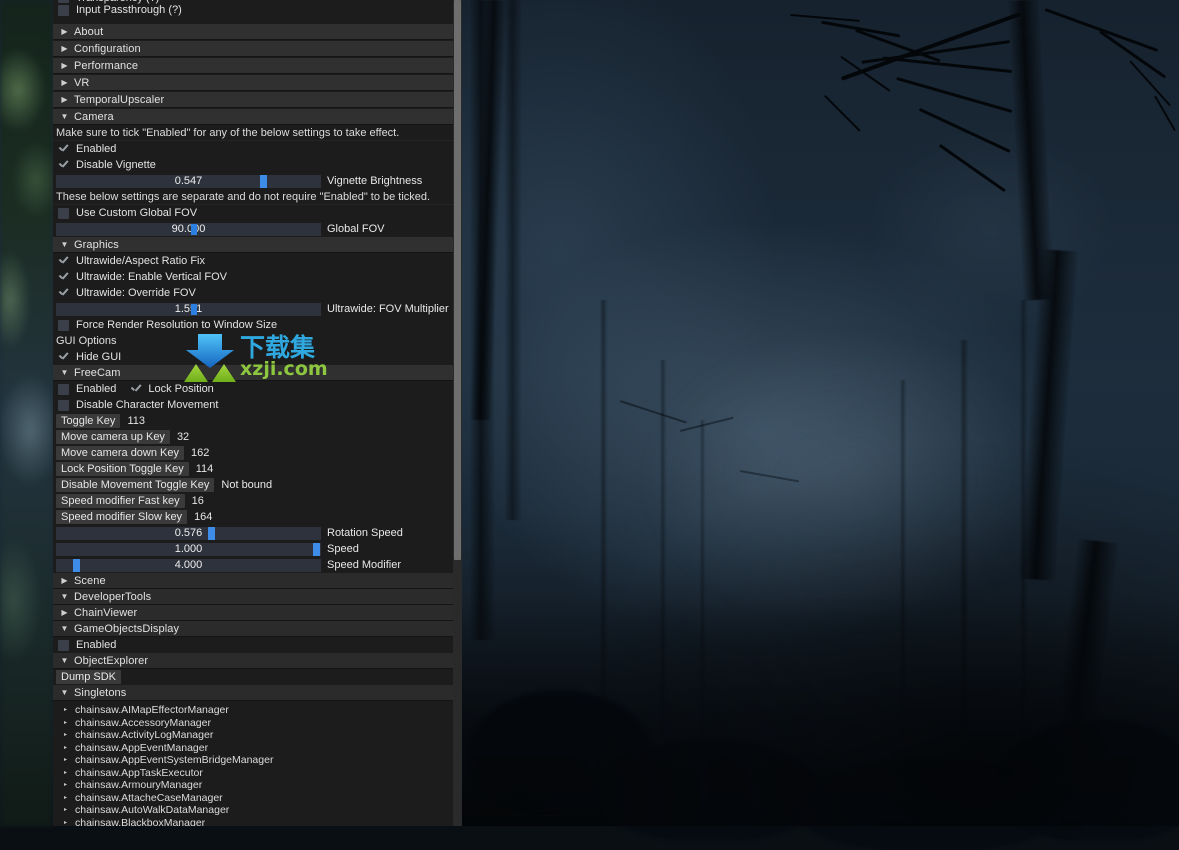 Image resolution: width=1179 pixels, height=850 pixels. I want to click on dump-sdk-button: Dump SDK, so click(88, 677).